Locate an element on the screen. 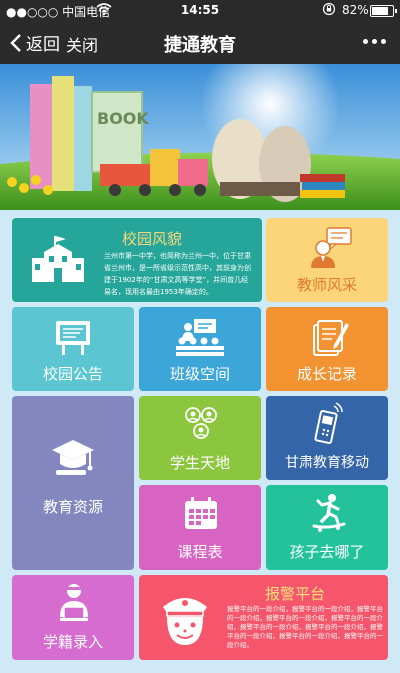 The height and width of the screenshot is (673, 400). more-options-icon is located at coordinates (374, 41).